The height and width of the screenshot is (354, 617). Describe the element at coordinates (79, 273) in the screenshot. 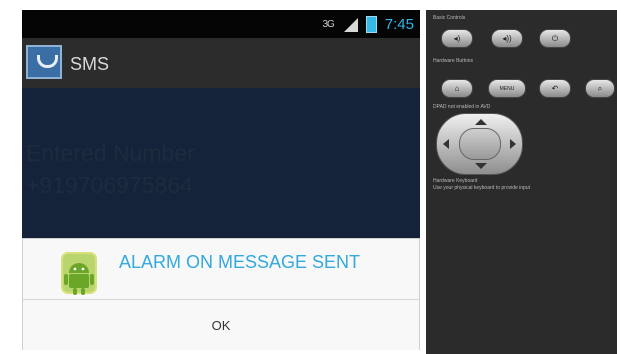

I see `android-robot-icon` at that location.